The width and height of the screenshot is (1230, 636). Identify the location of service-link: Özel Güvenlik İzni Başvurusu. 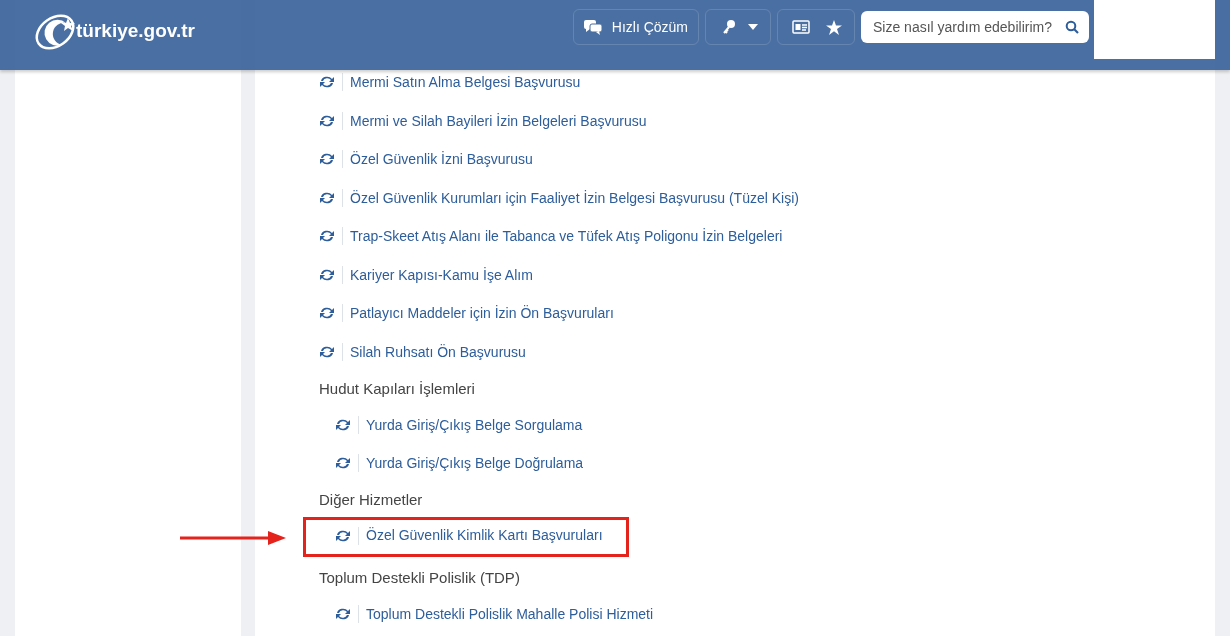
(441, 159).